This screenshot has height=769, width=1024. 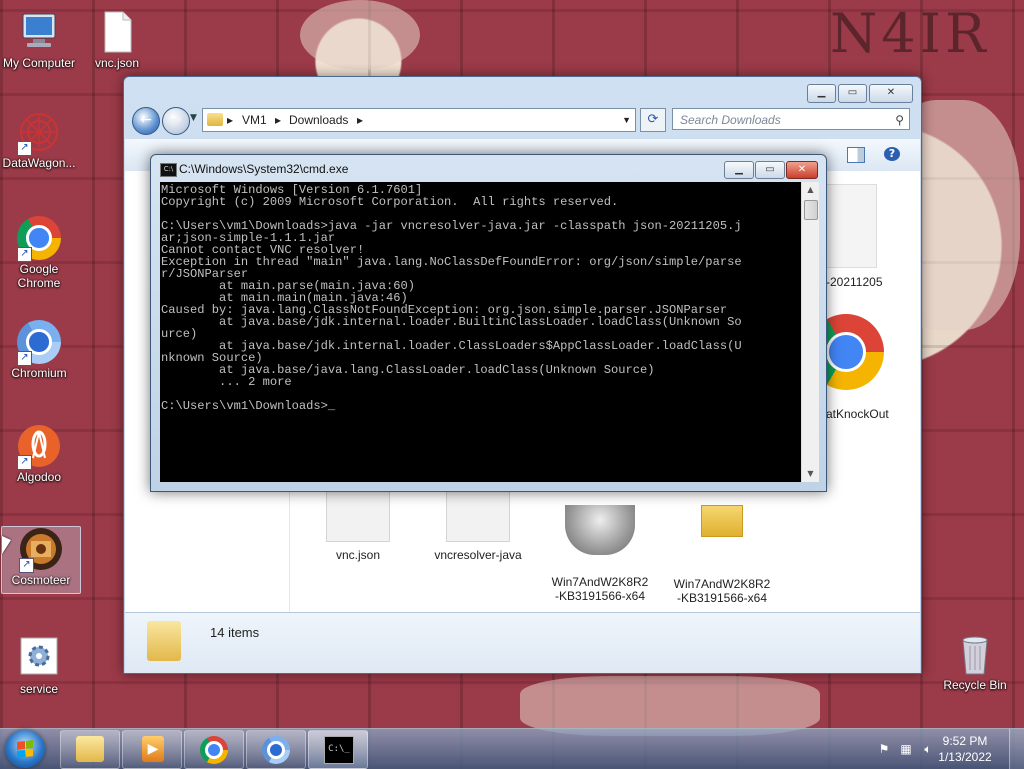 I want to click on help-icon: ?, so click(x=892, y=154).